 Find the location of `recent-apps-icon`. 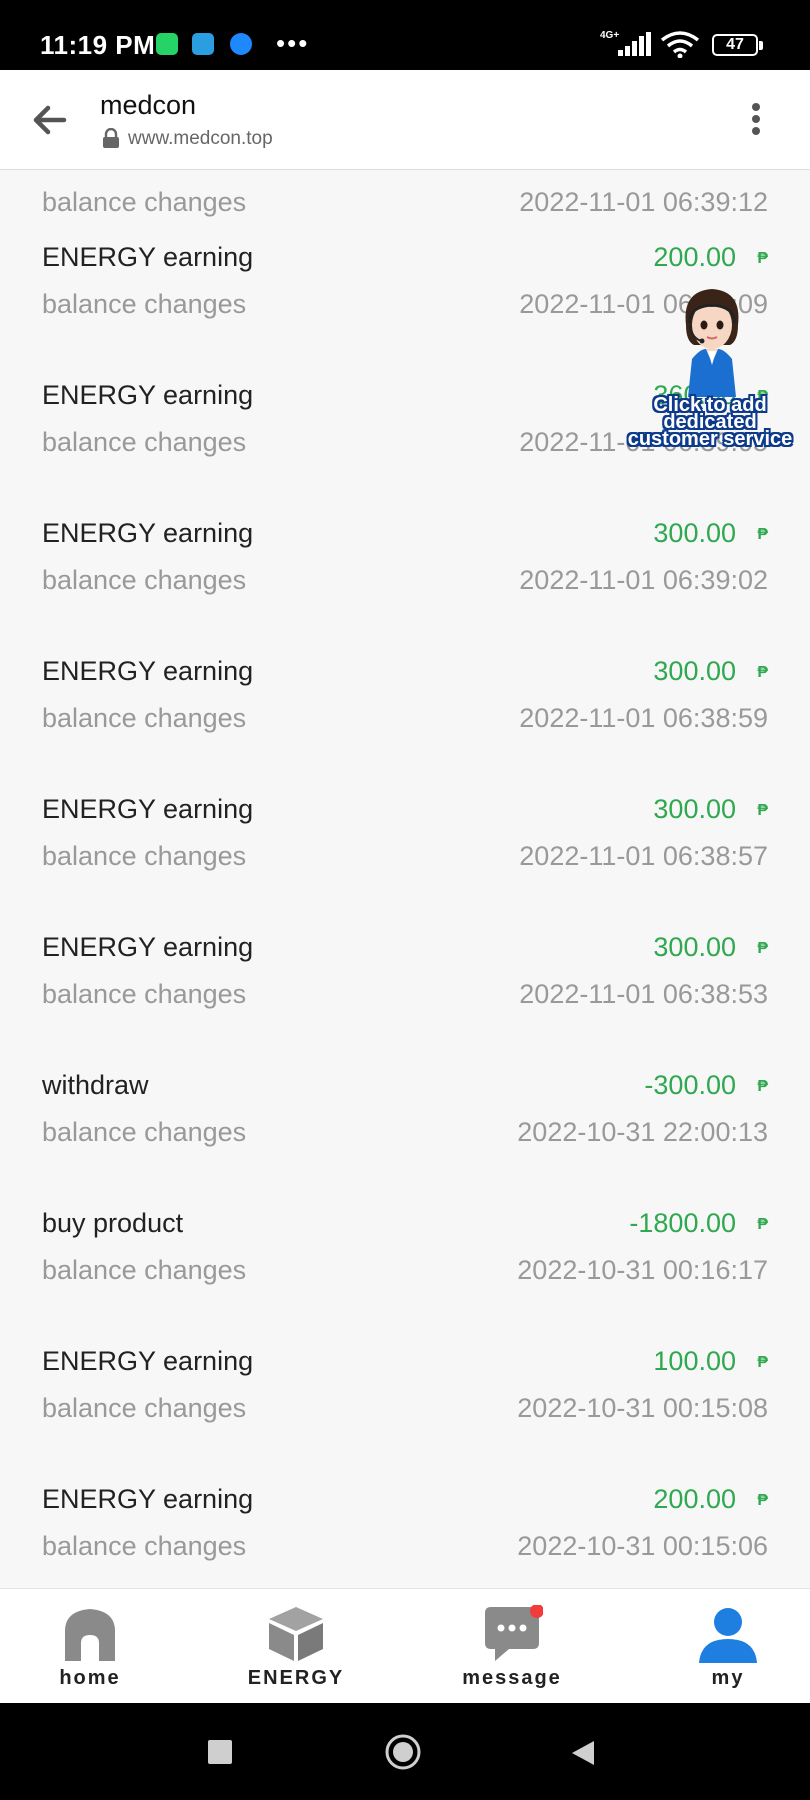

recent-apps-icon is located at coordinates (220, 1752).